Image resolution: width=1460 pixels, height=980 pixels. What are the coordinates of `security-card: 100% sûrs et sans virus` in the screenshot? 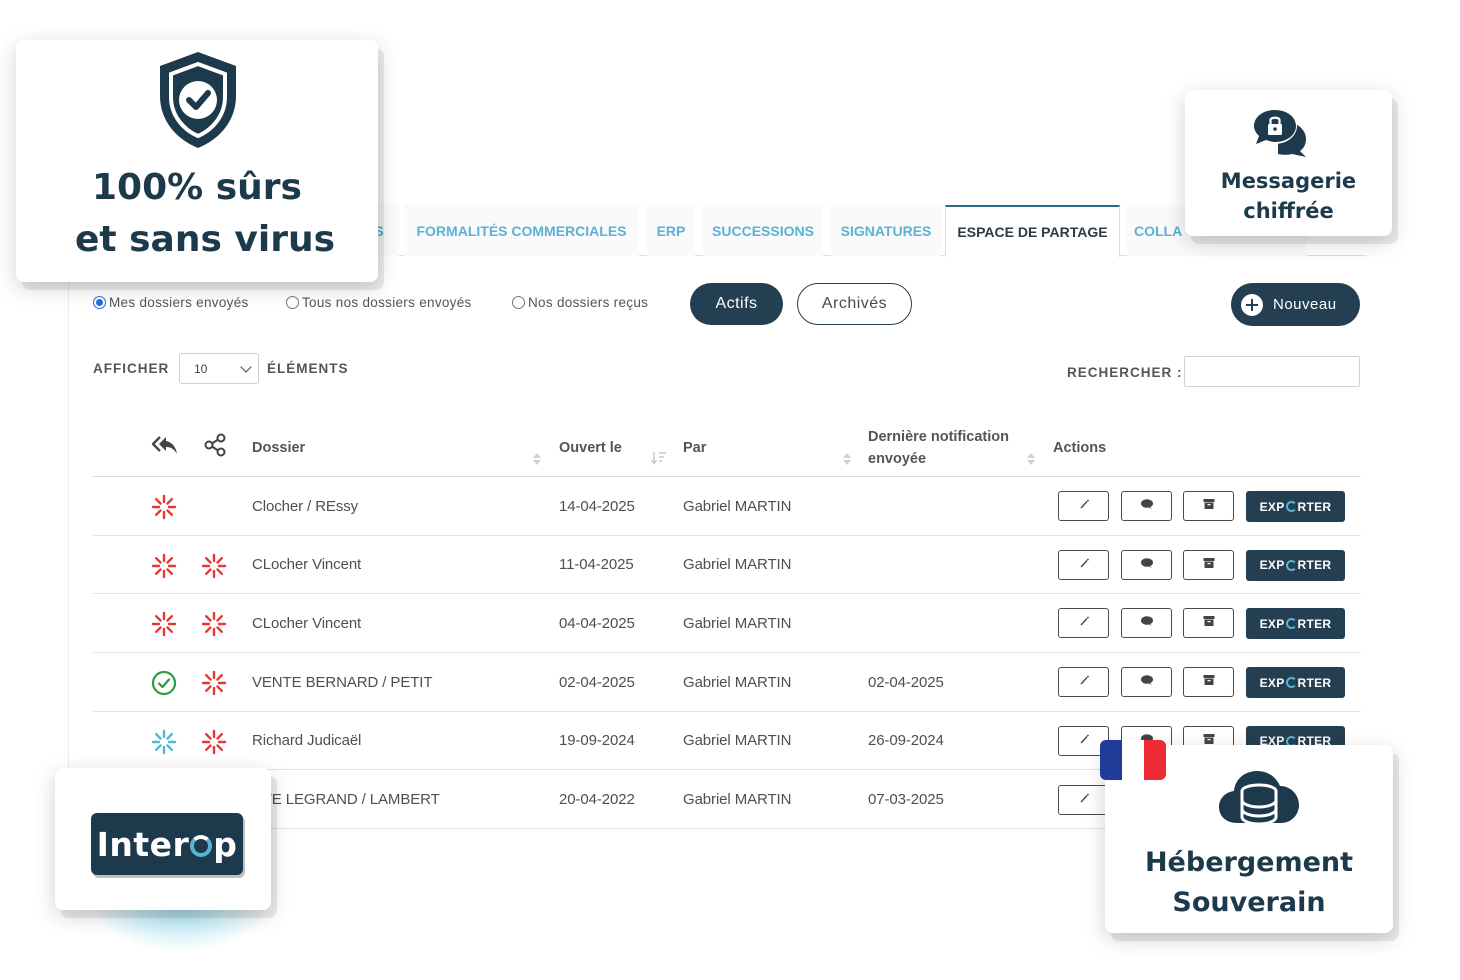 It's located at (197, 161).